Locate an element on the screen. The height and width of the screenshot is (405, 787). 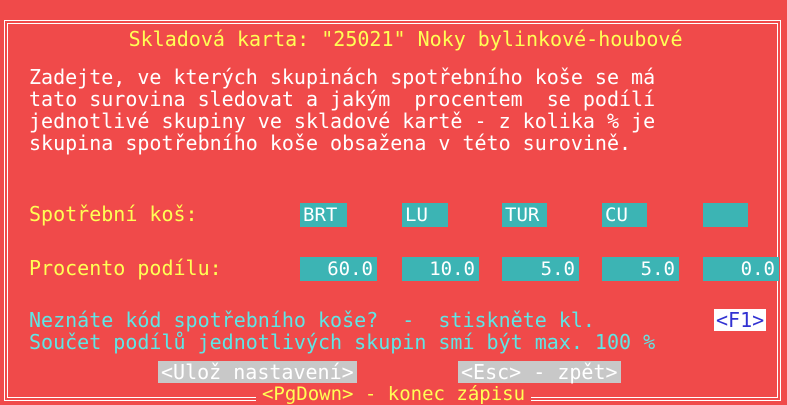
esc-back-button: <Esc> - zpět> is located at coordinates (539, 372).